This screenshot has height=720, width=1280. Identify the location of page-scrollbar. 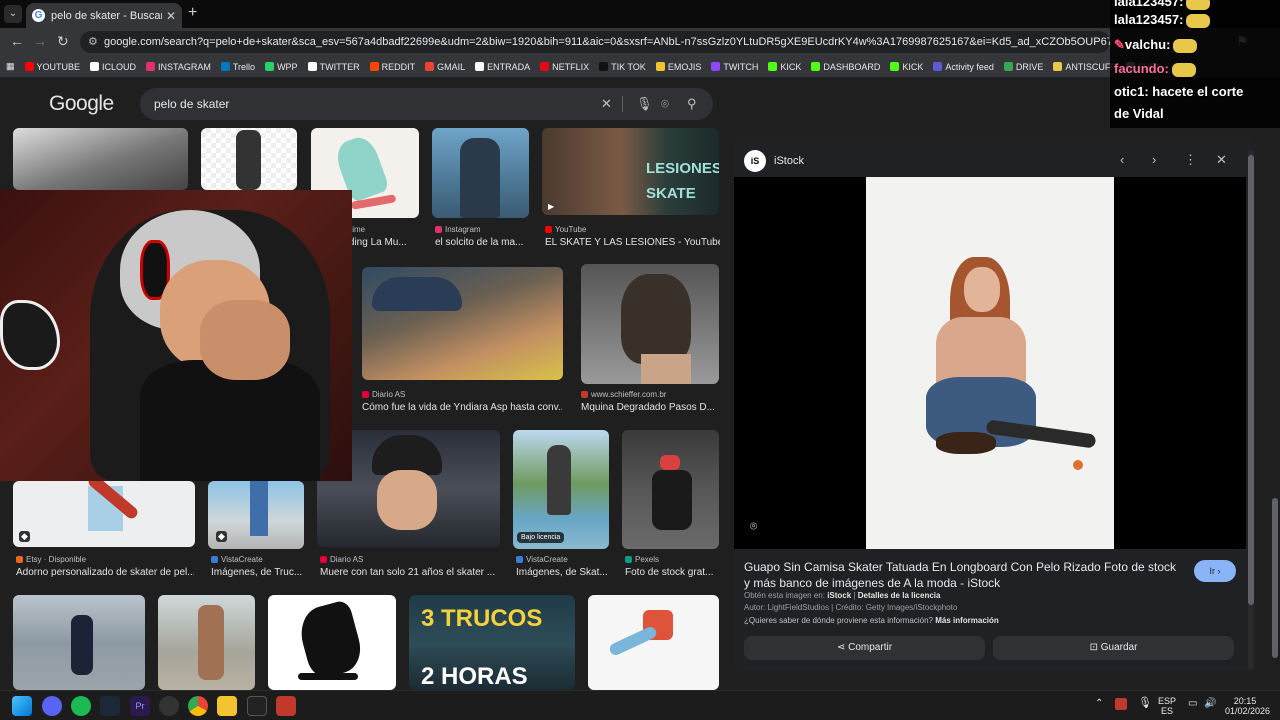
(1275, 384).